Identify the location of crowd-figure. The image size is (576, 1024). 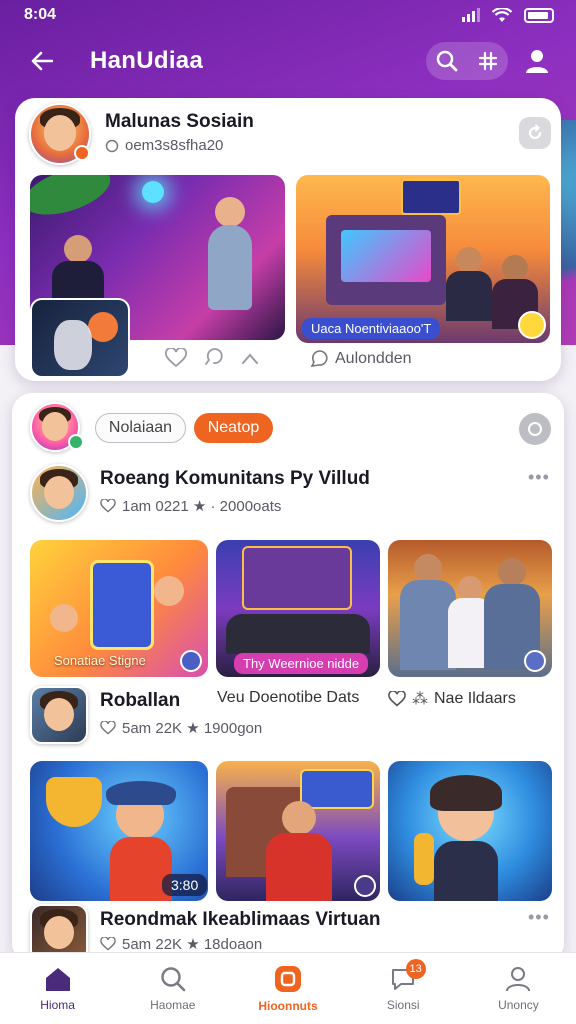
(78, 249).